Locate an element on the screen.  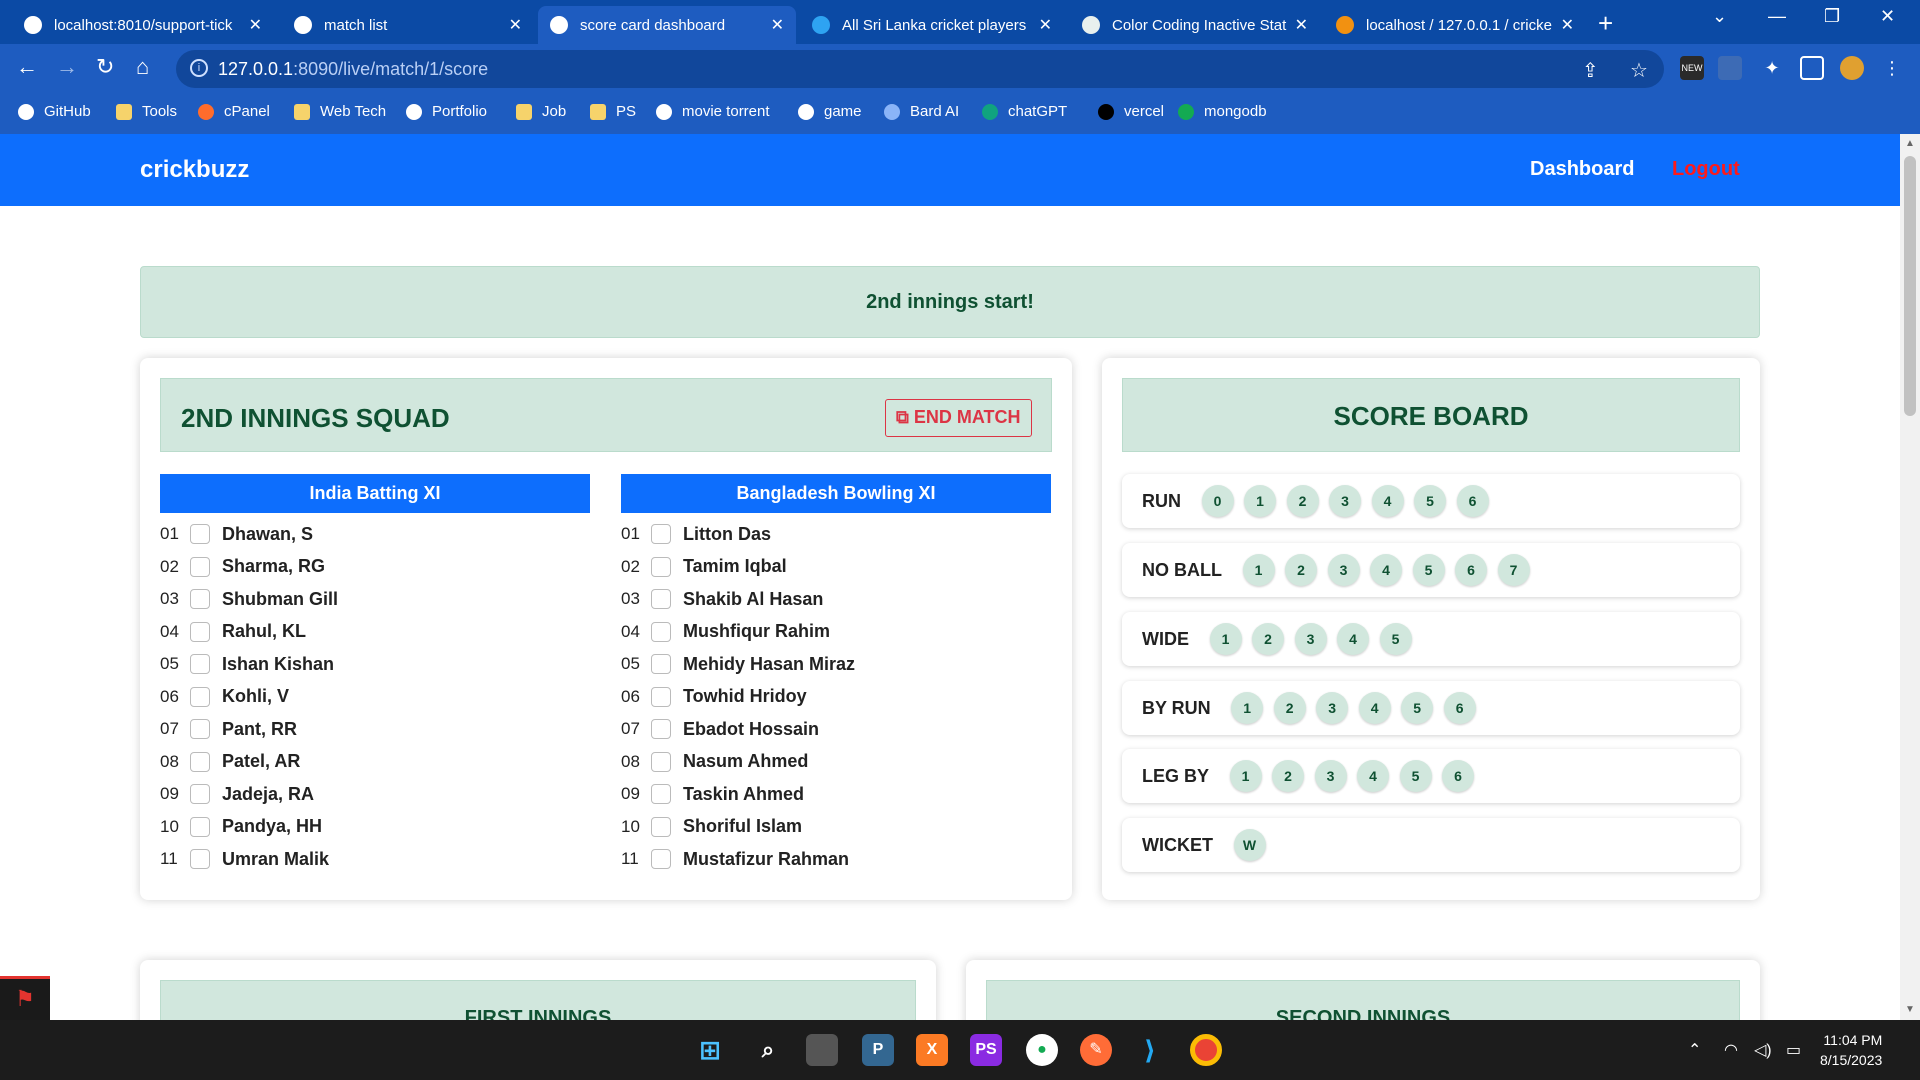
system-clock: 11:04 PM 8/15/2023 is located at coordinates (1851, 1050).